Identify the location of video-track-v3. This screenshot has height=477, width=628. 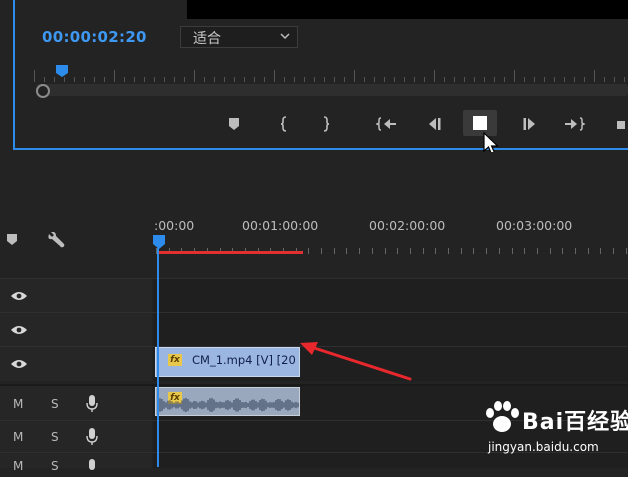
(314, 295).